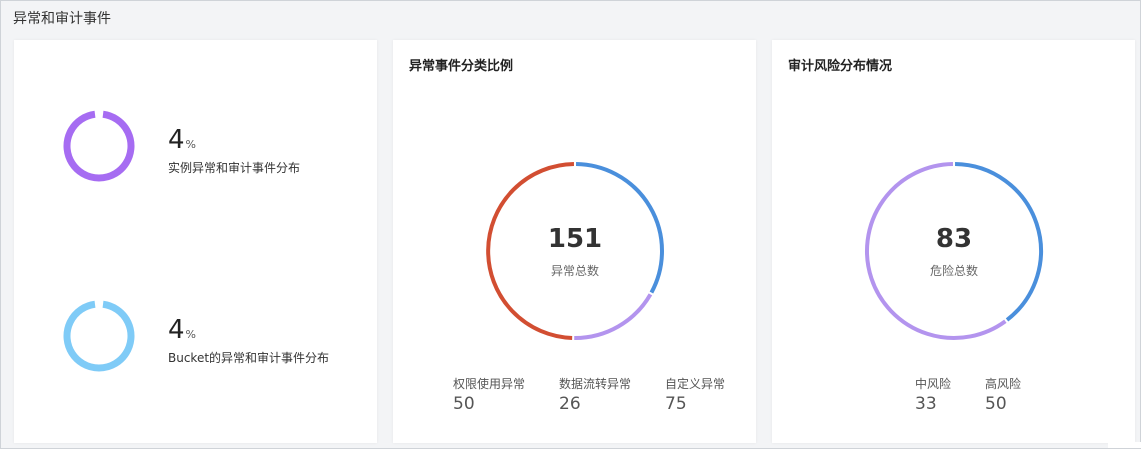 This screenshot has width=1141, height=449. I want to click on card-title: 异常事件分类比例, so click(461, 66).